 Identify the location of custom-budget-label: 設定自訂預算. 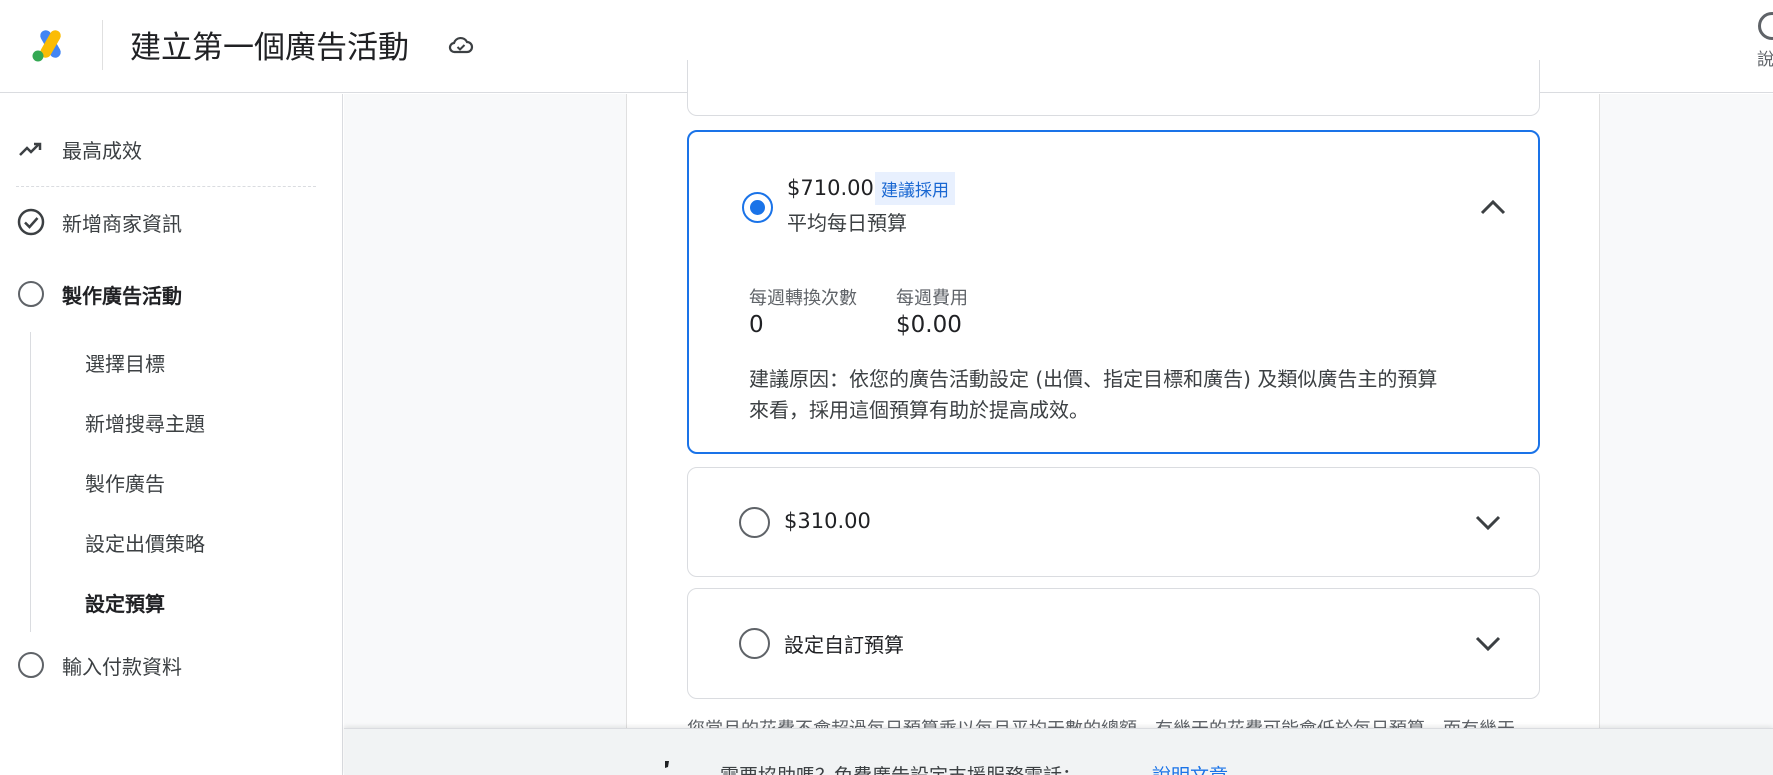
(844, 645).